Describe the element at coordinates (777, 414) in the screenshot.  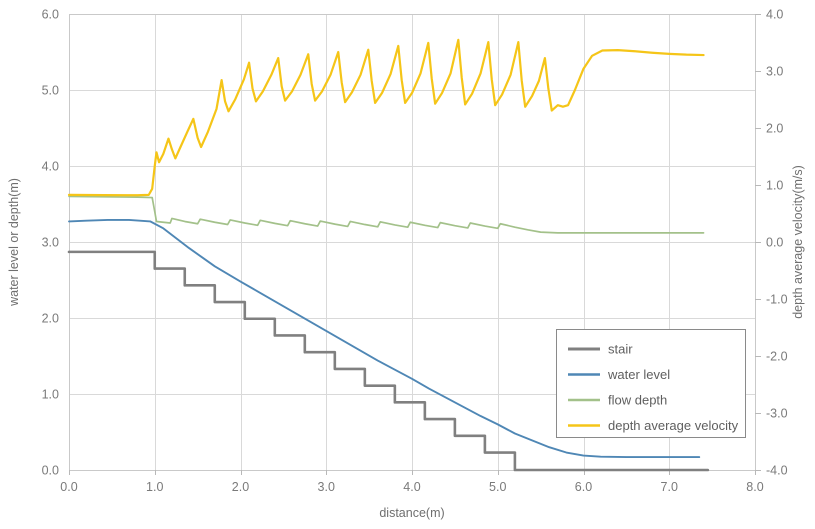
I see `y2-tick-label: -3.0` at that location.